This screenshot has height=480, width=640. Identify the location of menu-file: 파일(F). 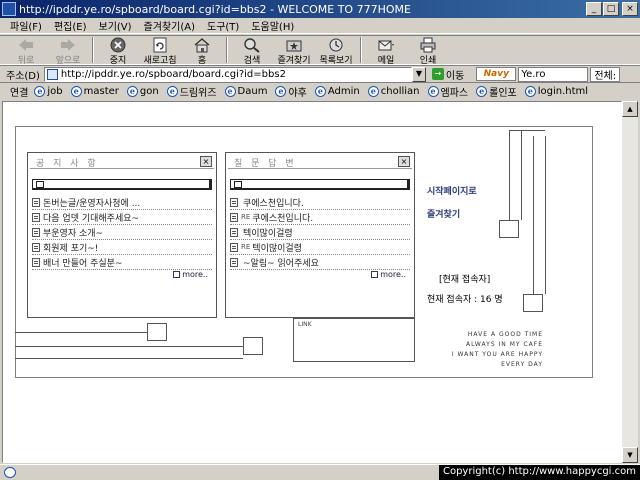
(26, 25).